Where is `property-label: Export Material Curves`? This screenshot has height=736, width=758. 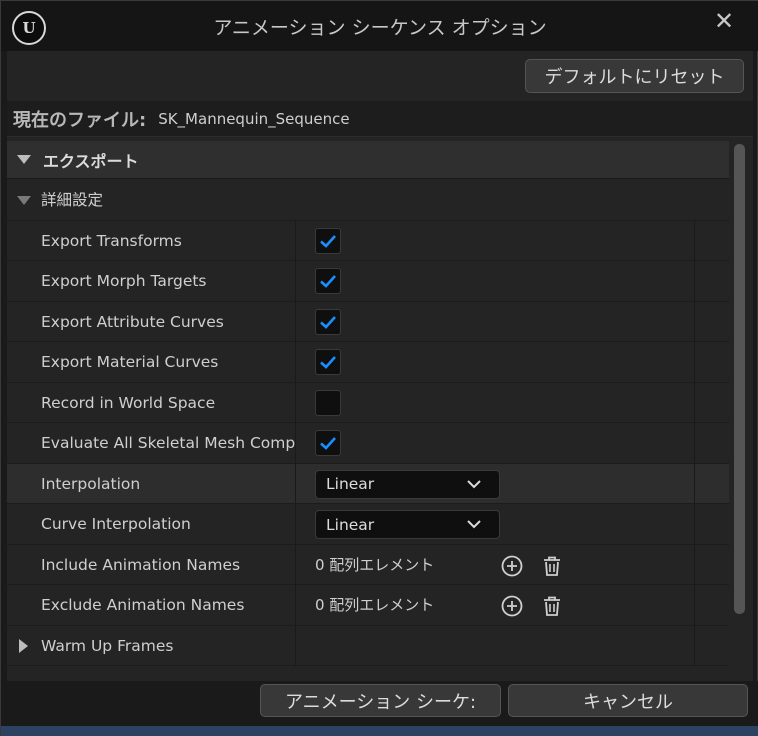 property-label: Export Material Curves is located at coordinates (130, 362).